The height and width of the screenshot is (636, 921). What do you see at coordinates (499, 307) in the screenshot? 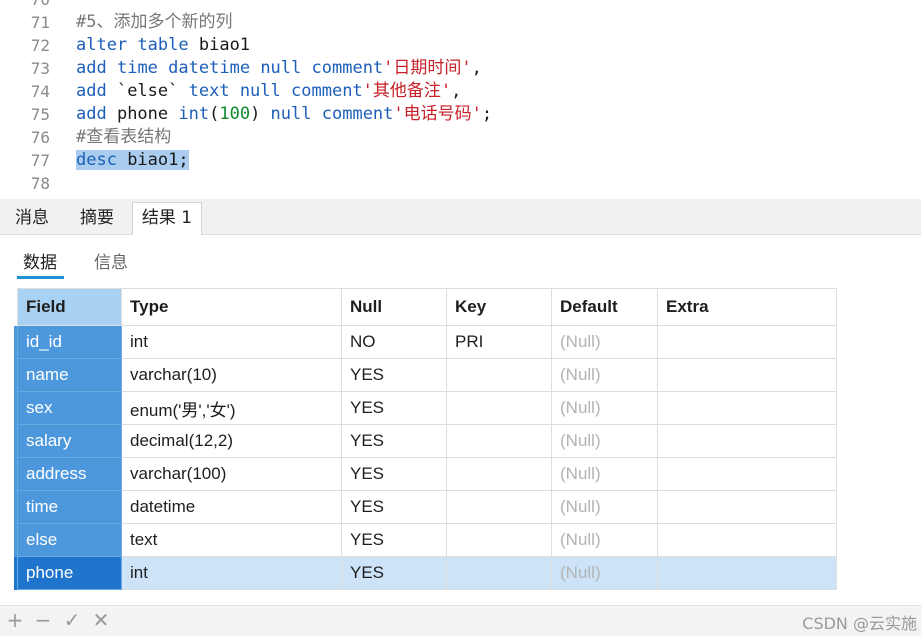
I see `column-header-key: Key` at bounding box center [499, 307].